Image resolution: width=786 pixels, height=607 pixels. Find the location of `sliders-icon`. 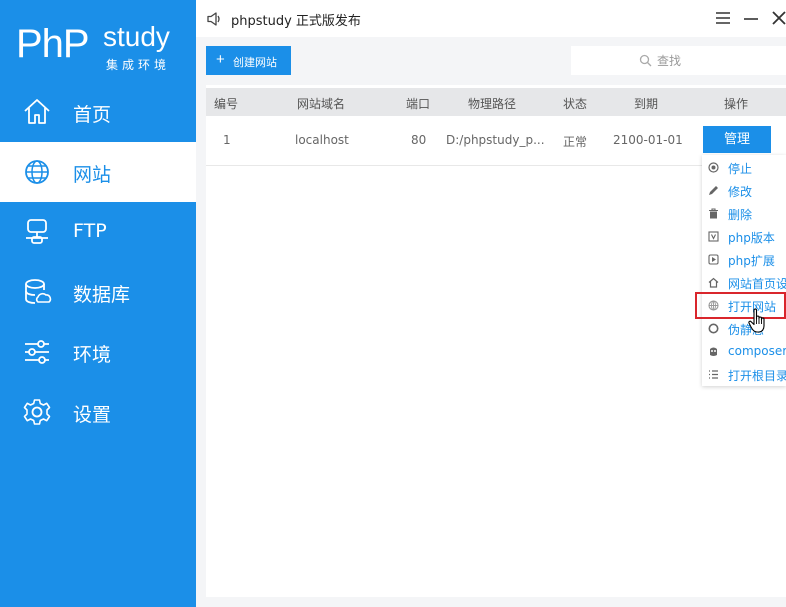

sliders-icon is located at coordinates (37, 352).